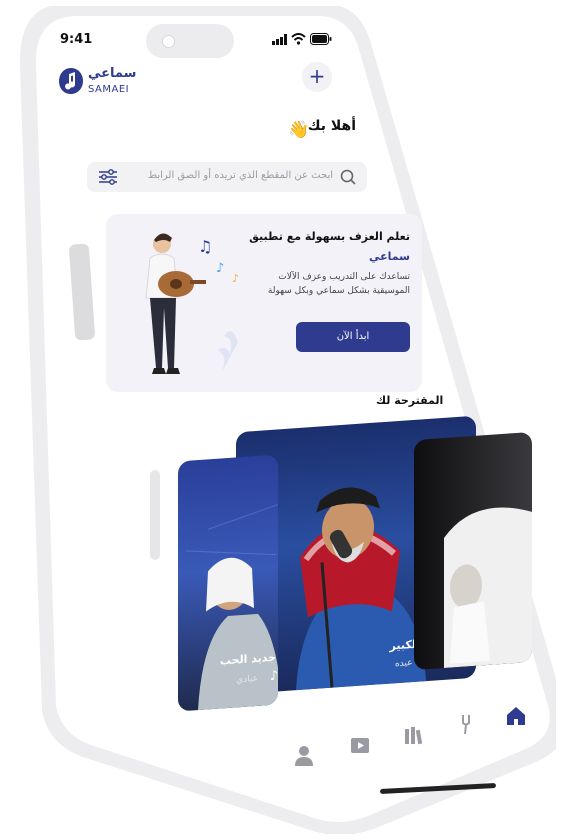 The height and width of the screenshot is (840, 568). What do you see at coordinates (155, 515) in the screenshot?
I see `side-button` at bounding box center [155, 515].